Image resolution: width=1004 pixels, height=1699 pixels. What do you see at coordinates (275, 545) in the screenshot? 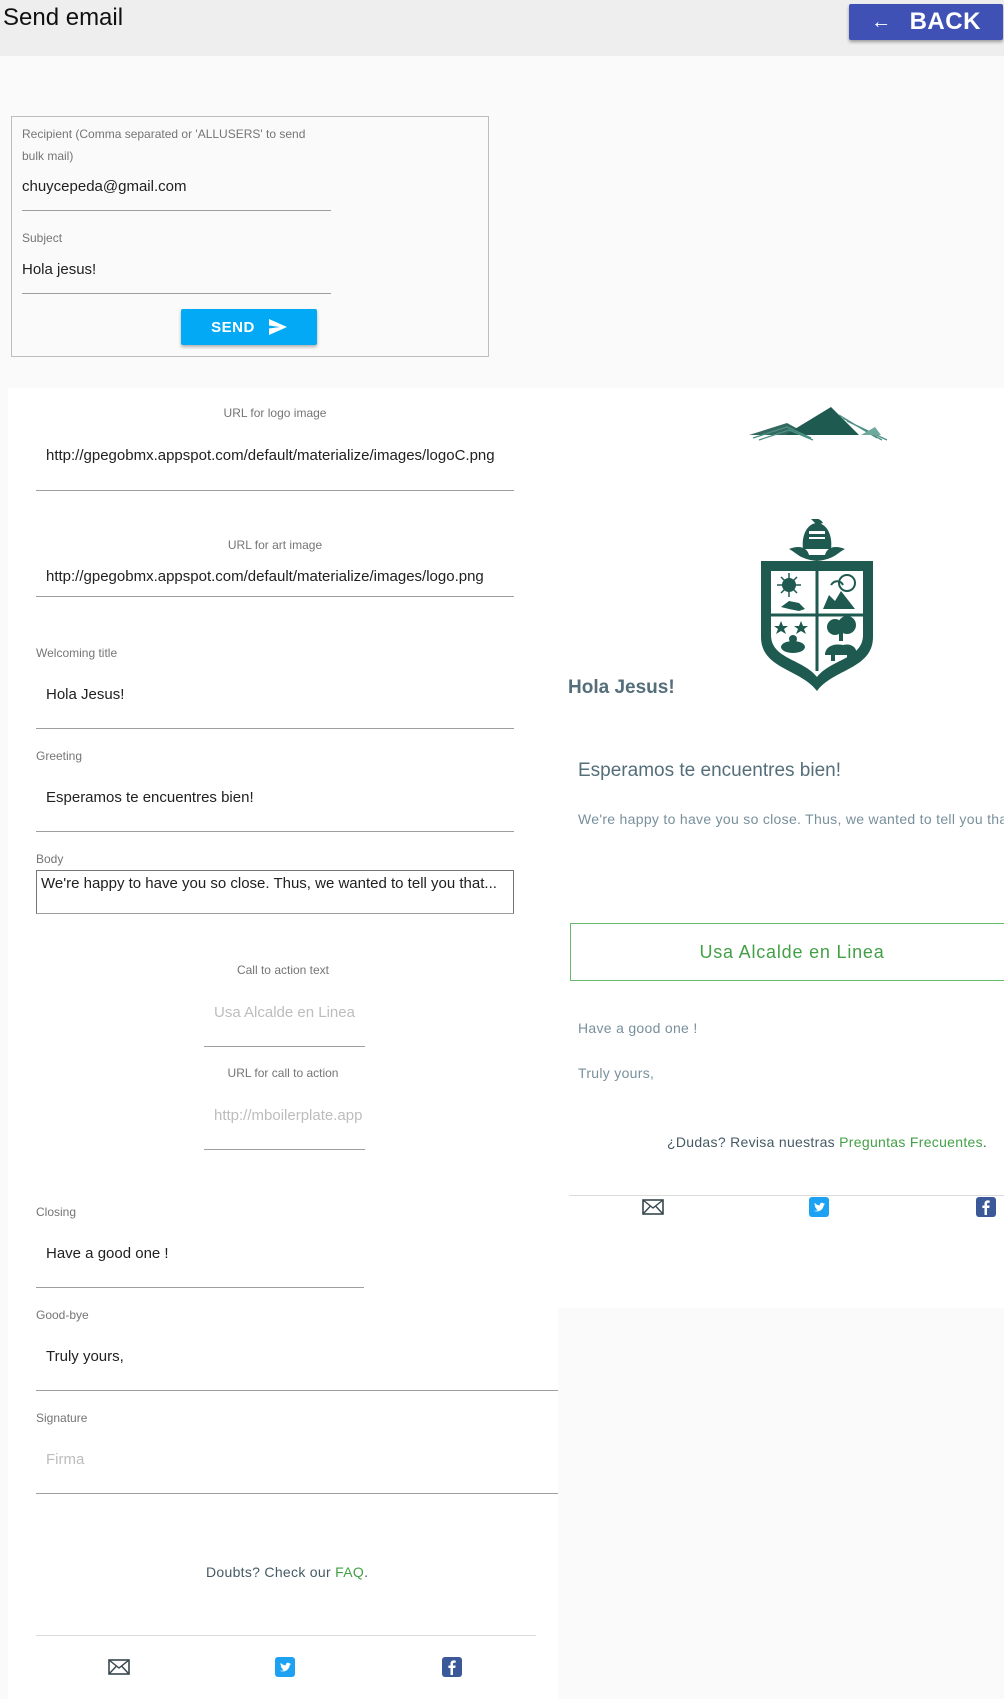
I see `art-url-label: URL for art image` at bounding box center [275, 545].